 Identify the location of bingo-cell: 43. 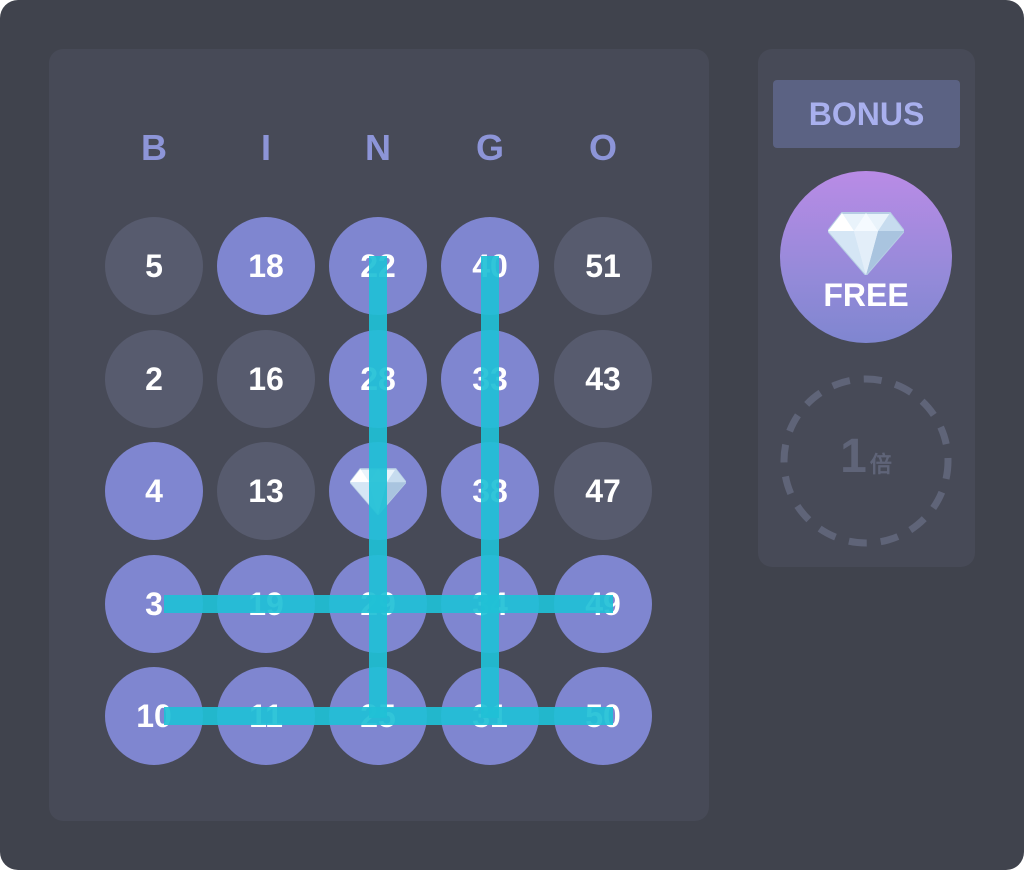
(603, 379).